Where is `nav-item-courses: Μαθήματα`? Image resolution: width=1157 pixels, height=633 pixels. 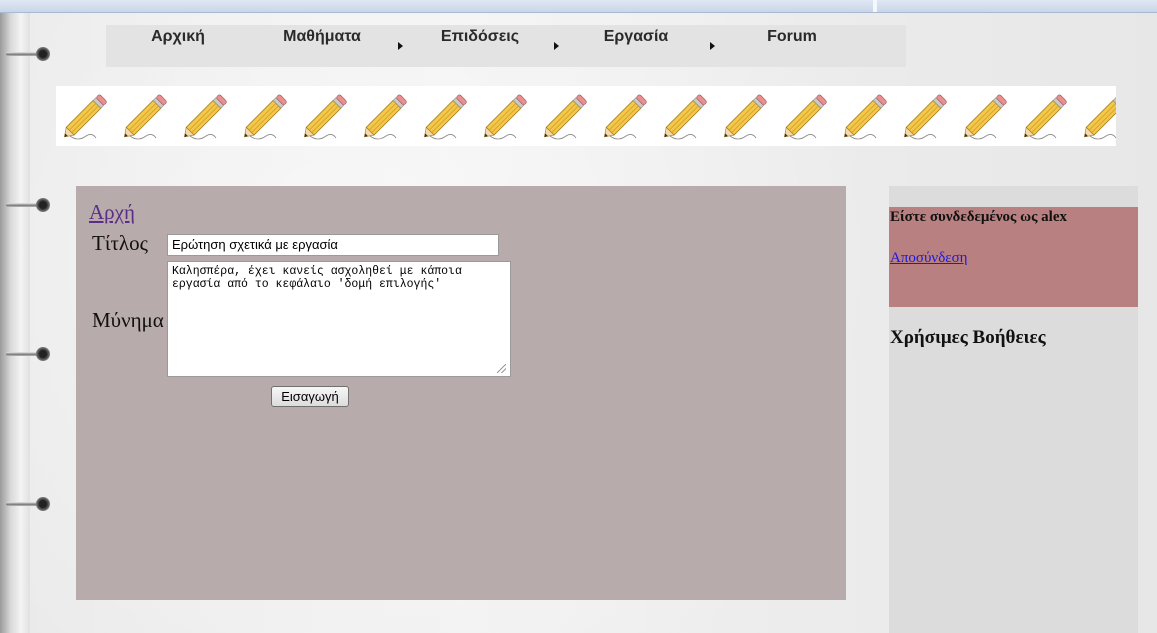
nav-item-courses: Μαθήματα is located at coordinates (322, 37).